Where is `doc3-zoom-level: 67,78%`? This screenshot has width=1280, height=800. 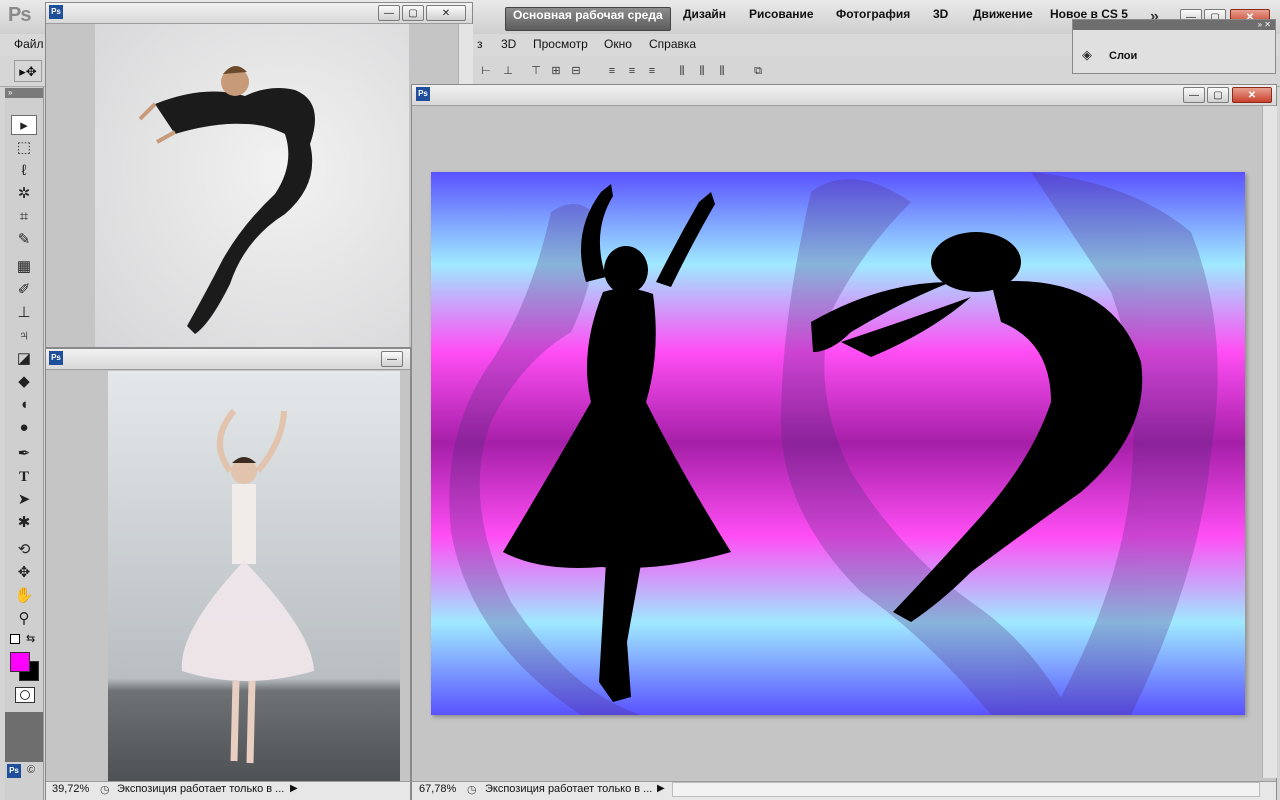
doc3-zoom-level: 67,78% is located at coordinates (437, 789).